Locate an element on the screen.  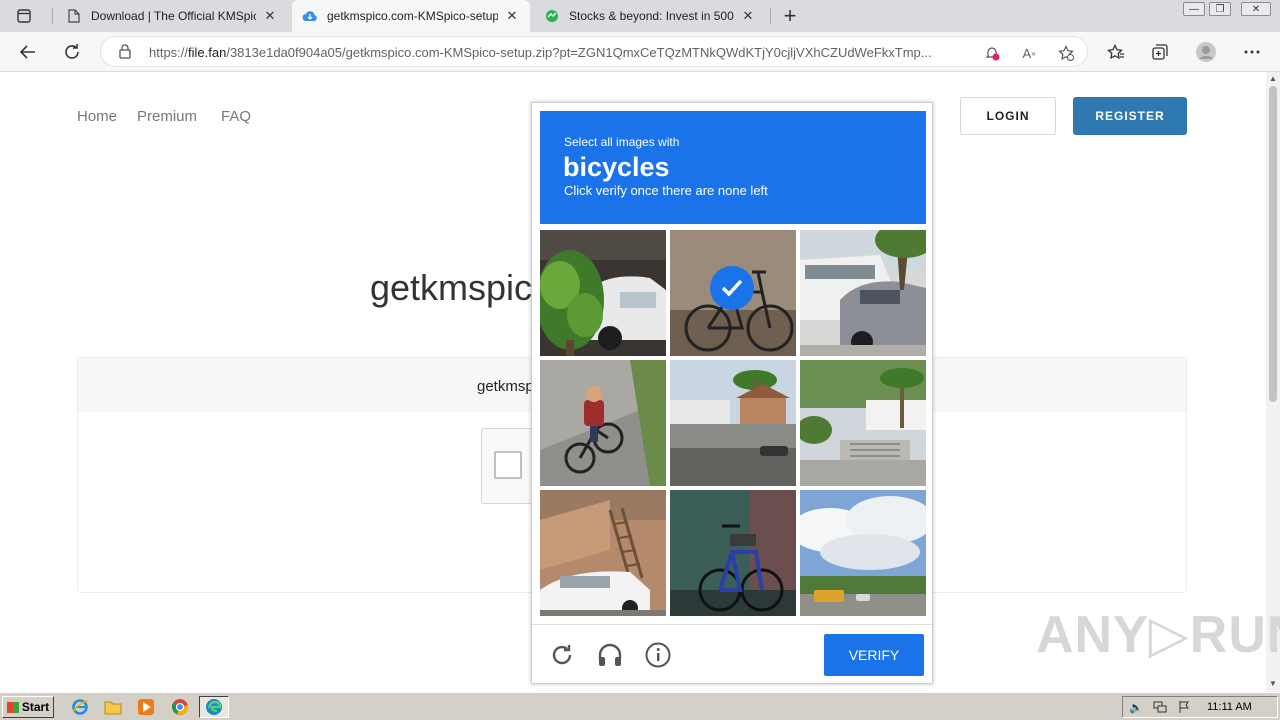
login-button: LOGIN is located at coordinates (1008, 116).